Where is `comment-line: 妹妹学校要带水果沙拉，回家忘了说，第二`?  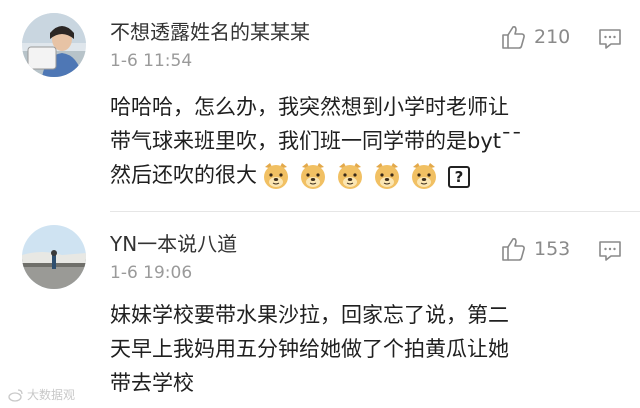
comment-line: 妹妹学校要带水果沙拉，回家忘了说，第二 is located at coordinates (309, 315).